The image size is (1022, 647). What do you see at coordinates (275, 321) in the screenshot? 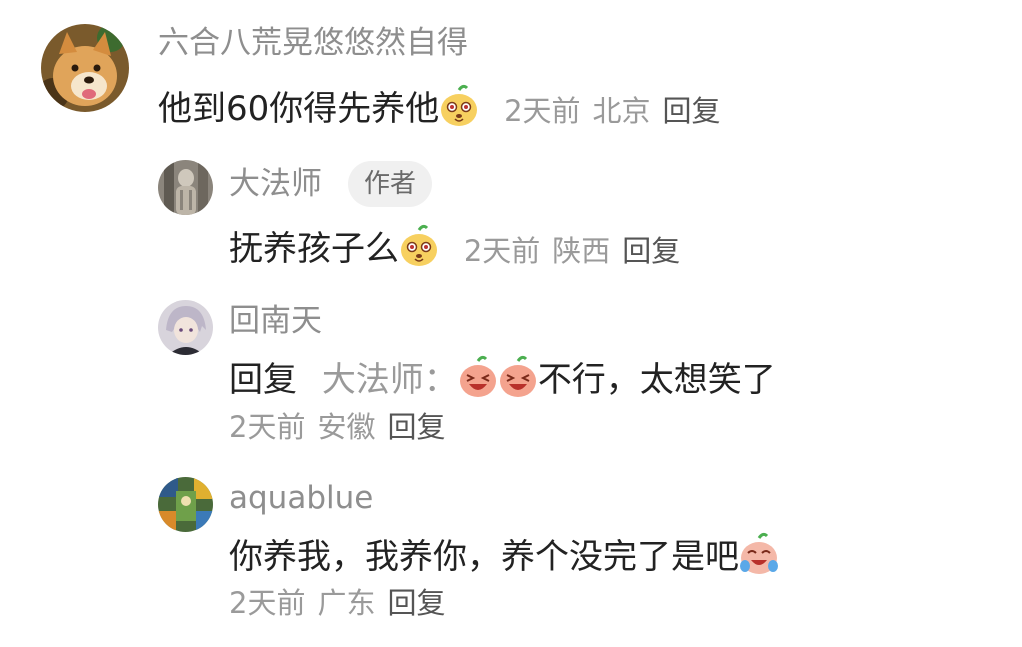
I see `reply-2-username: 回南天` at bounding box center [275, 321].